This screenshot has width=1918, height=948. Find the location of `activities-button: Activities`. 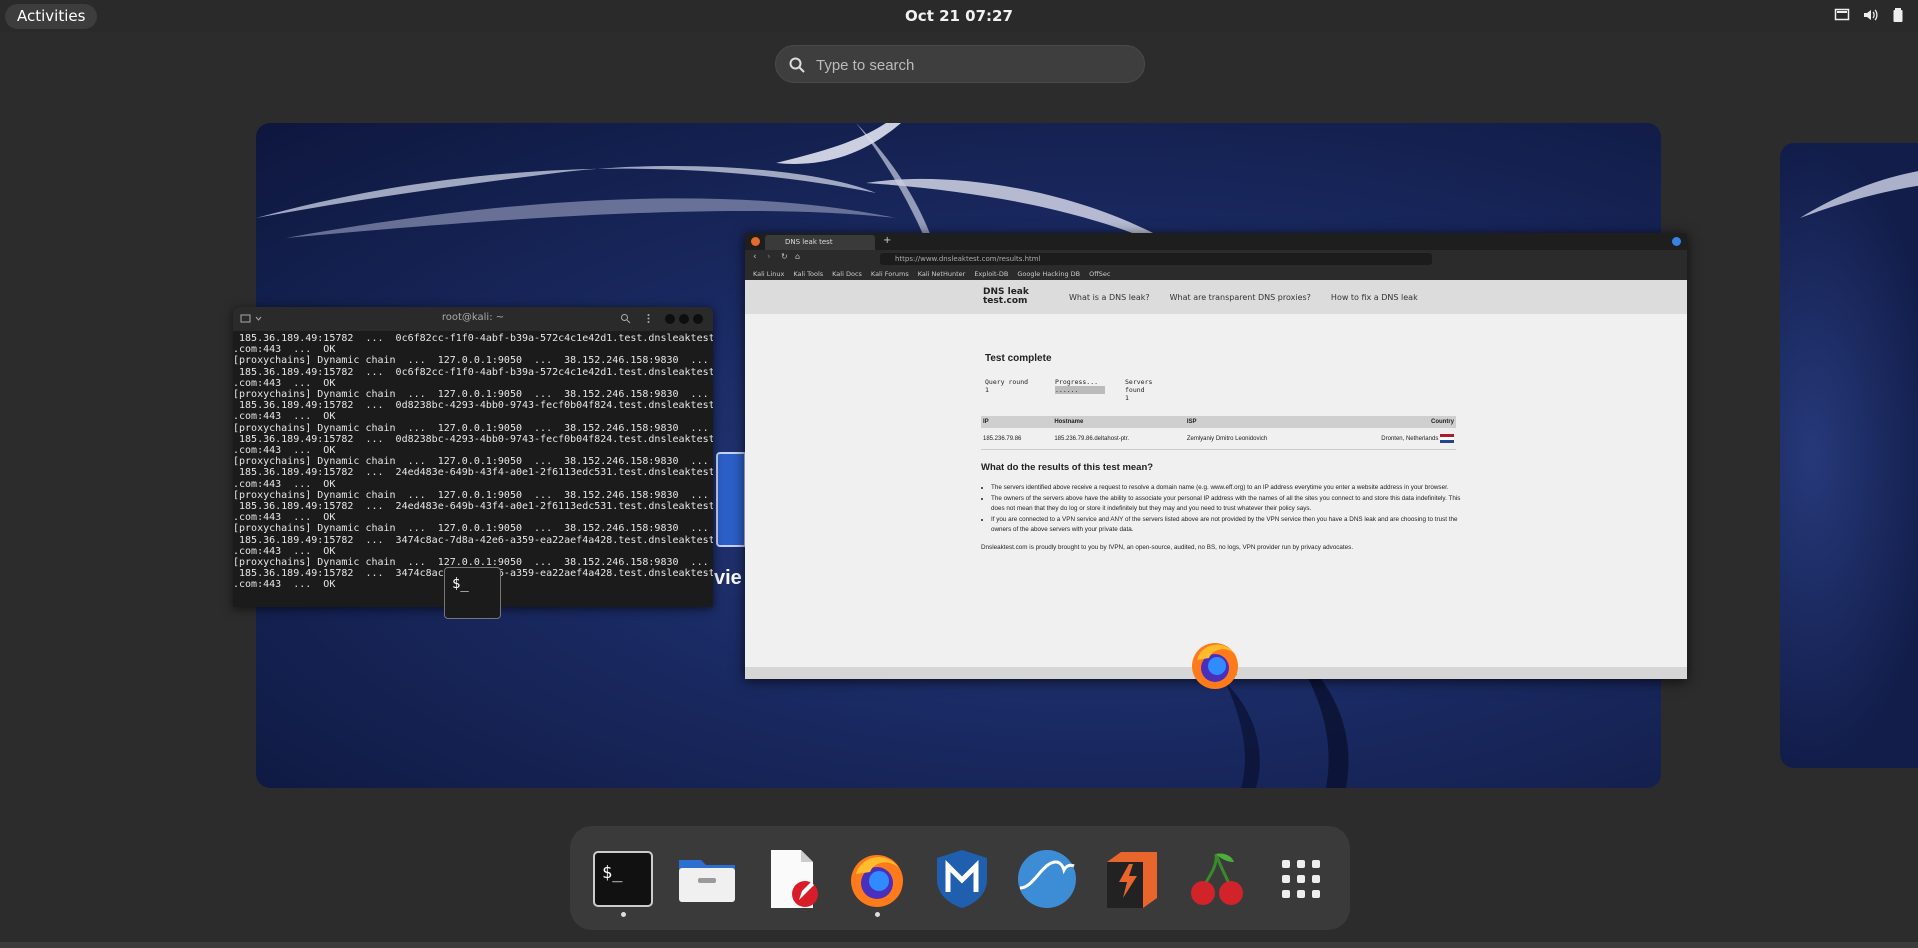

activities-button: Activities is located at coordinates (51, 16).